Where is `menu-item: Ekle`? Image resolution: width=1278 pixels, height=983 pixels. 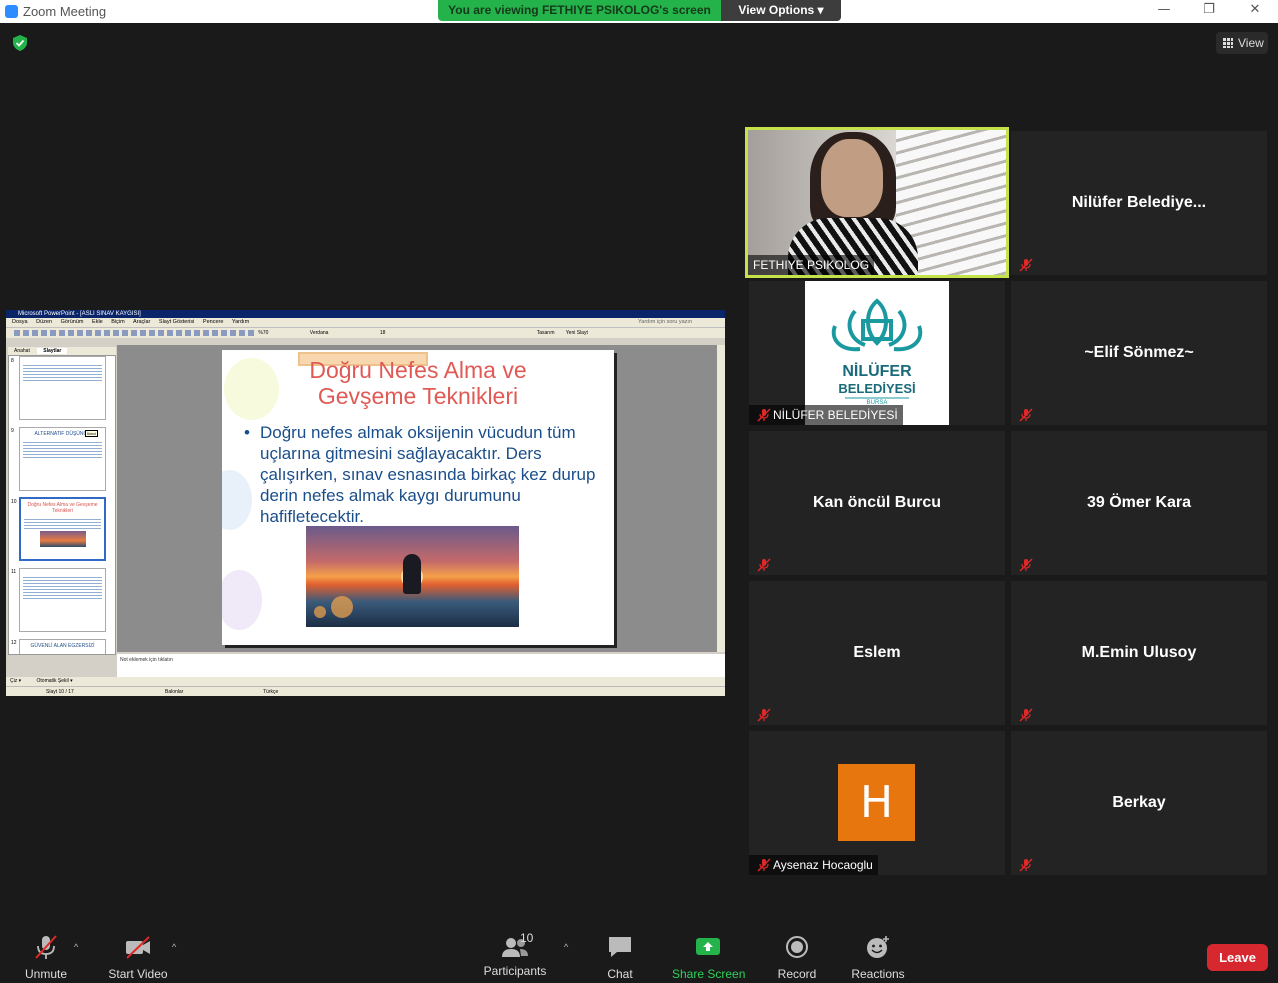
menu-item: Ekle is located at coordinates (97, 322).